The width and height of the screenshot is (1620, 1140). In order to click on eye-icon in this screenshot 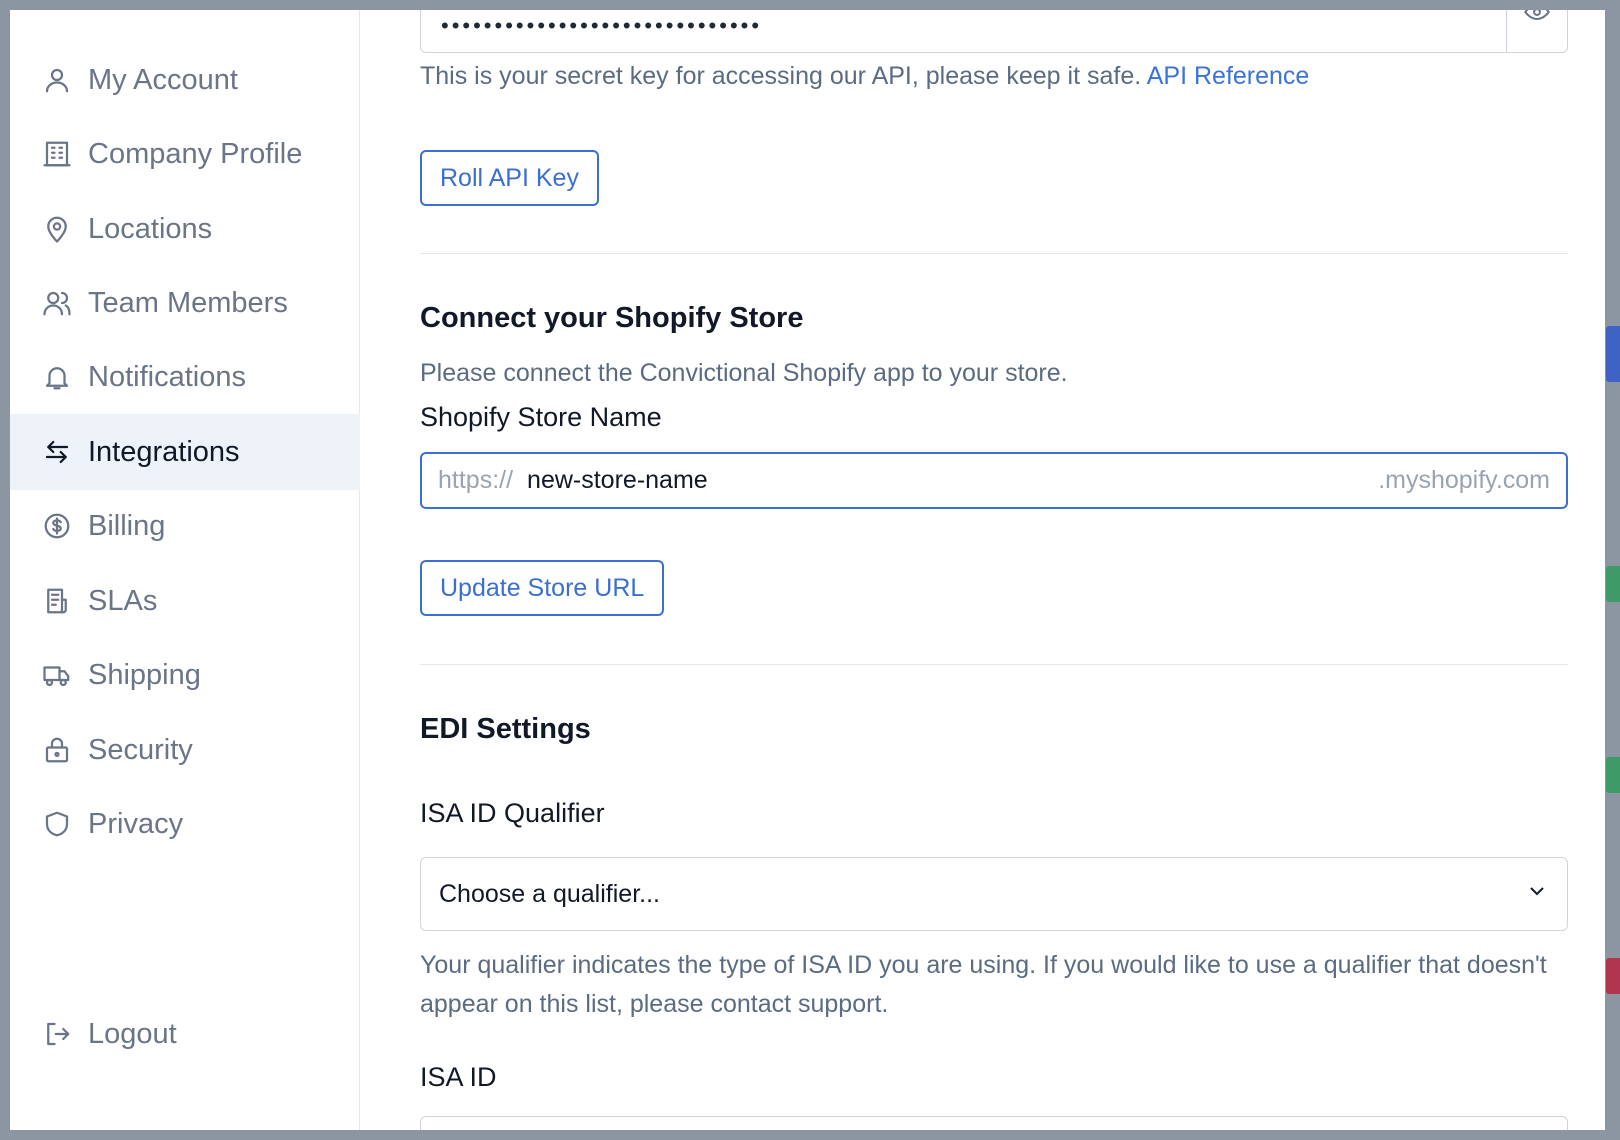, I will do `click(1537, 20)`.